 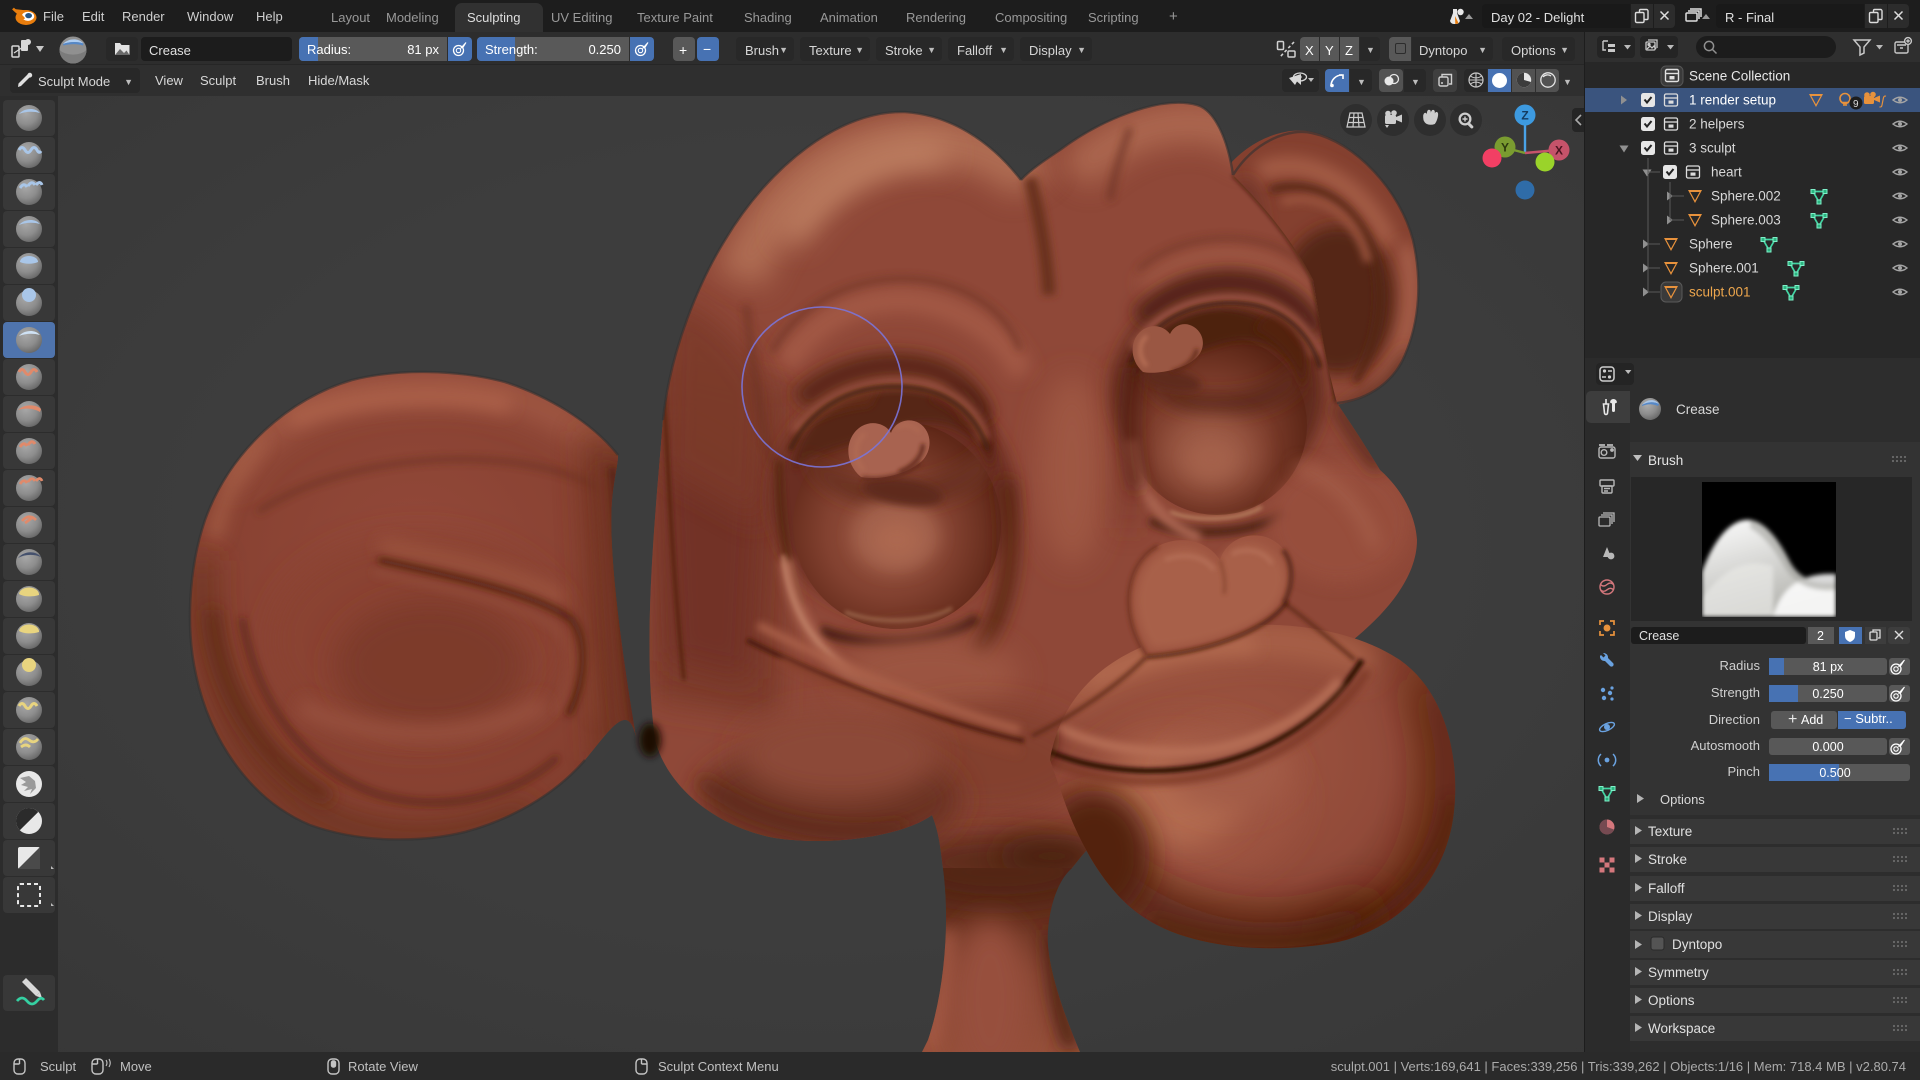 I want to click on svg-text: Sphere, so click(x=1711, y=244).